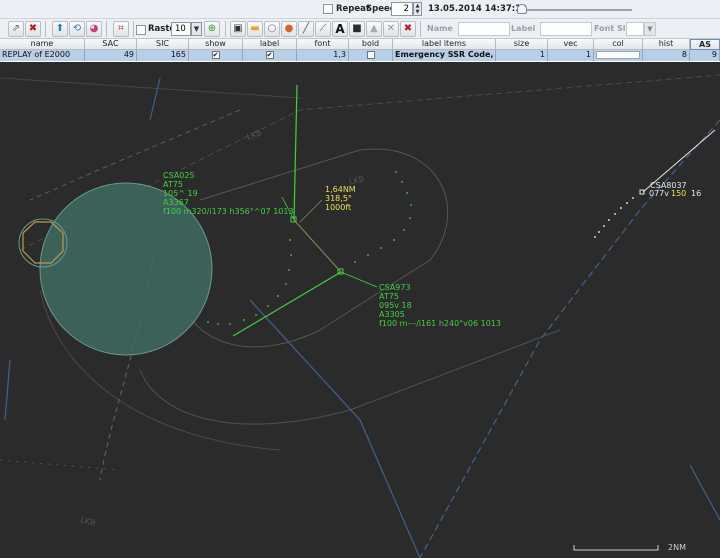  Describe the element at coordinates (374, 29) in the screenshot. I see `clear-icon: ▲` at that location.